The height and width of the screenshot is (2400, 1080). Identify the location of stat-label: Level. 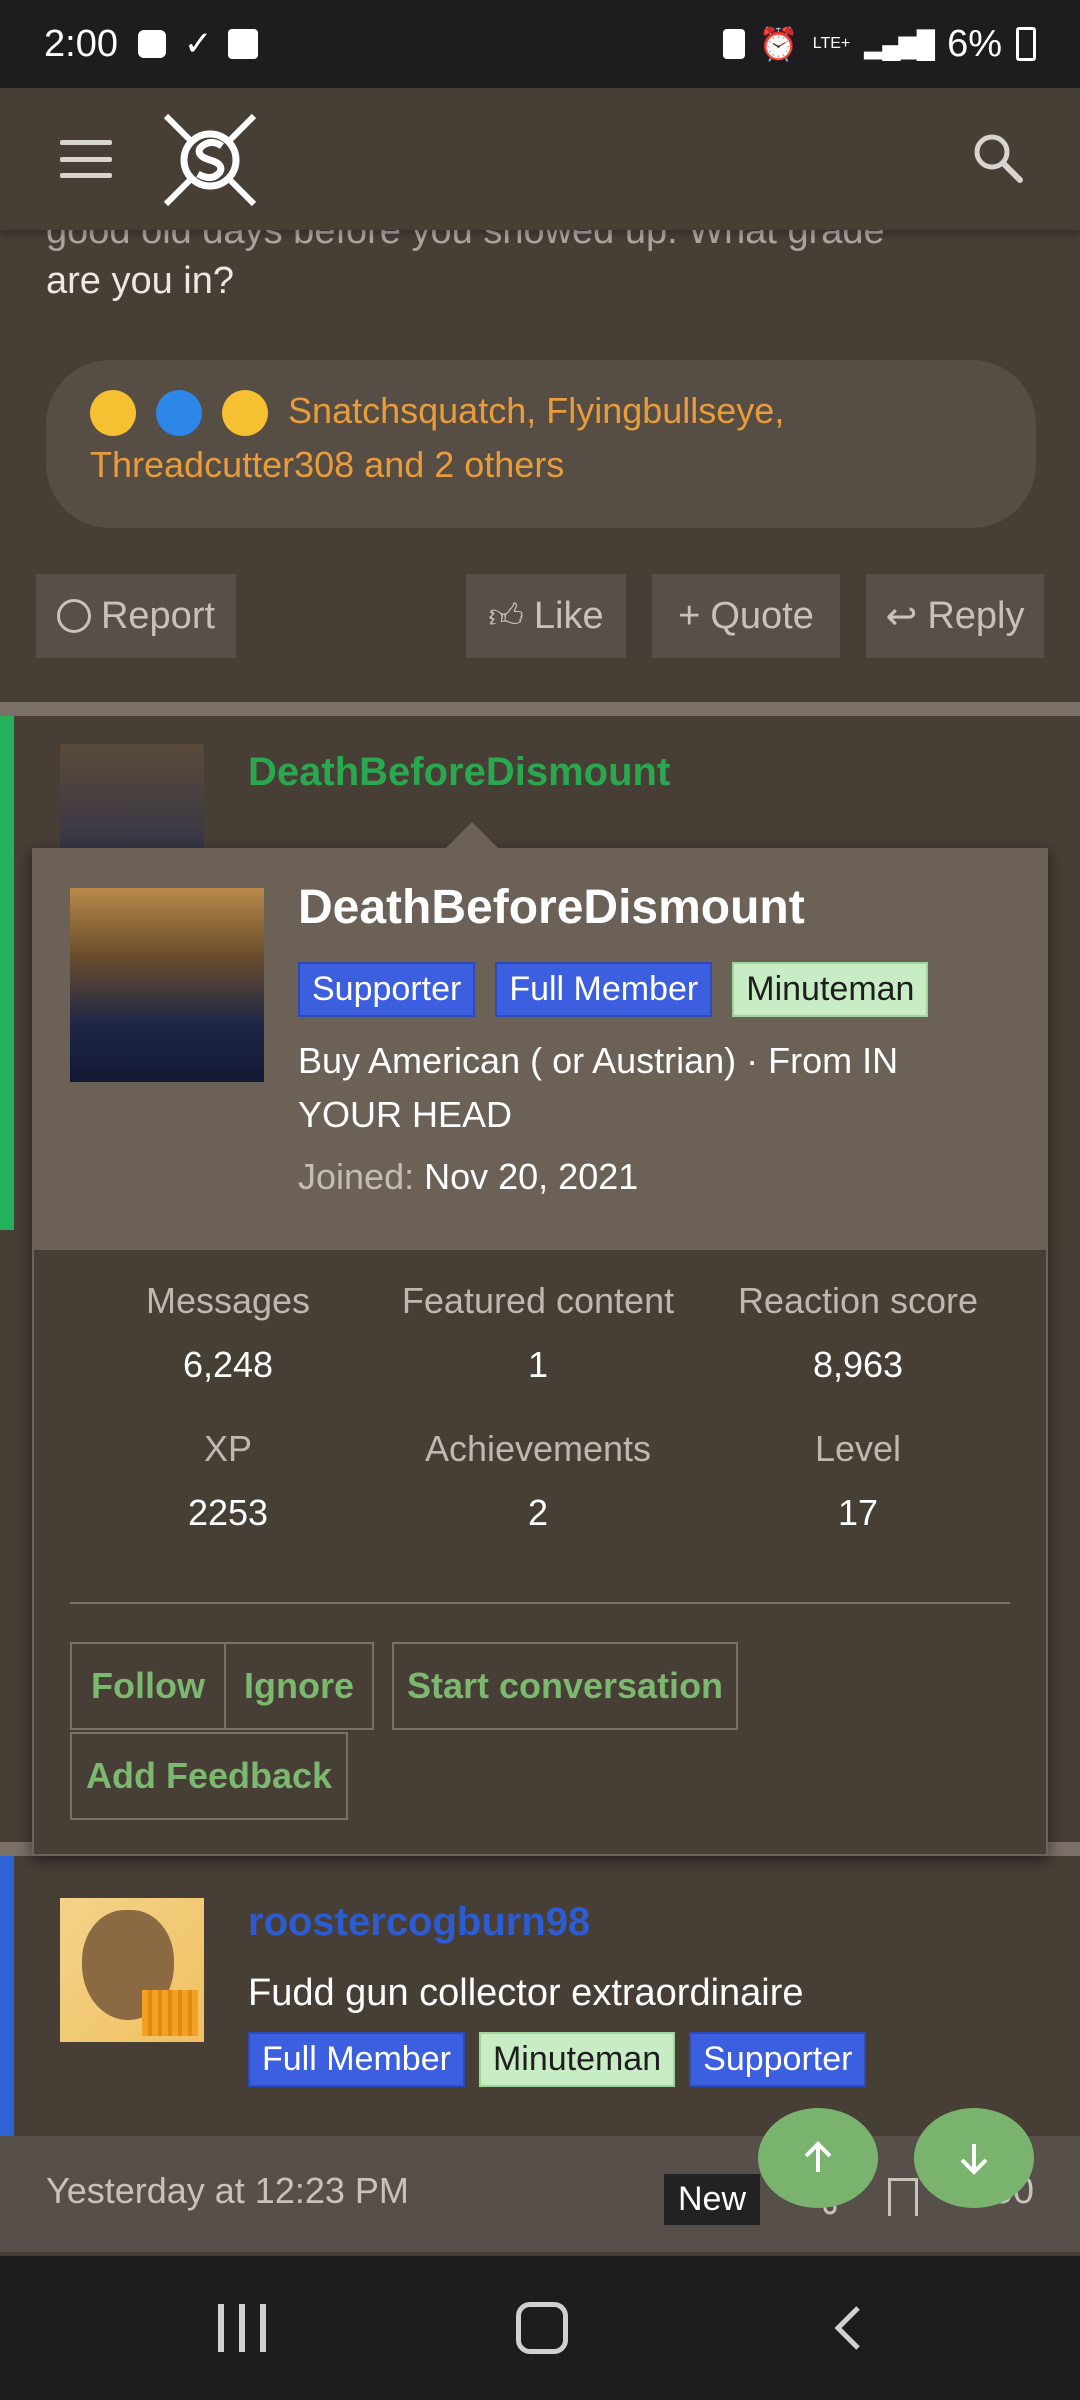
(858, 1448).